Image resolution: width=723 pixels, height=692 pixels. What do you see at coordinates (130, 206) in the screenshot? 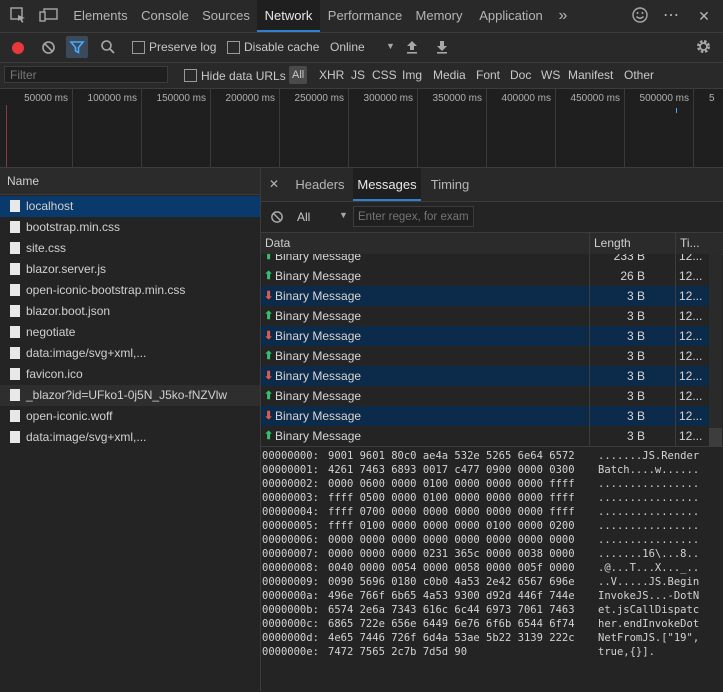
I see `request-row: localhost` at bounding box center [130, 206].